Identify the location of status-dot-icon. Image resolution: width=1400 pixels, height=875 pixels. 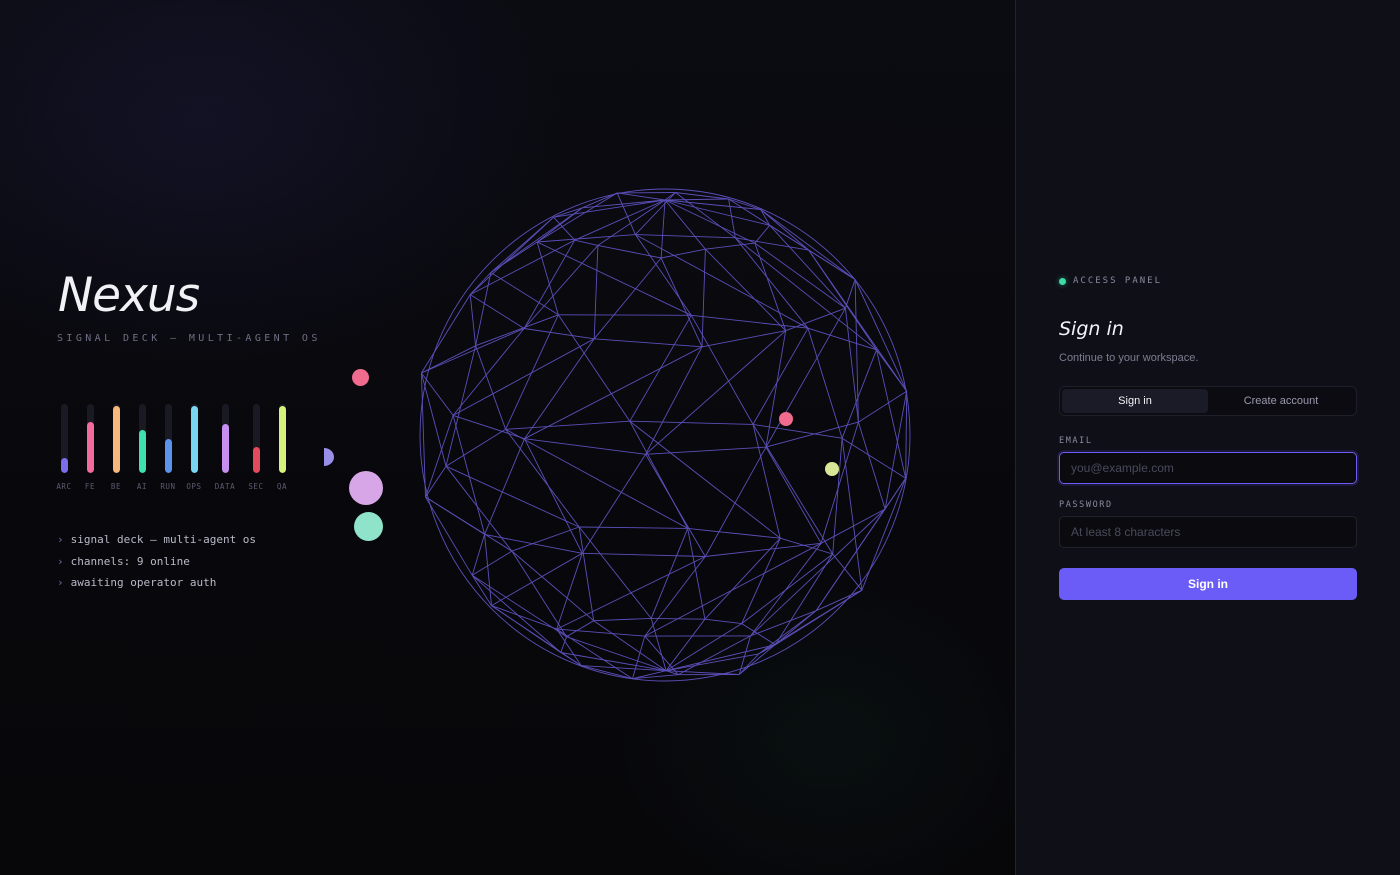
(1062, 281).